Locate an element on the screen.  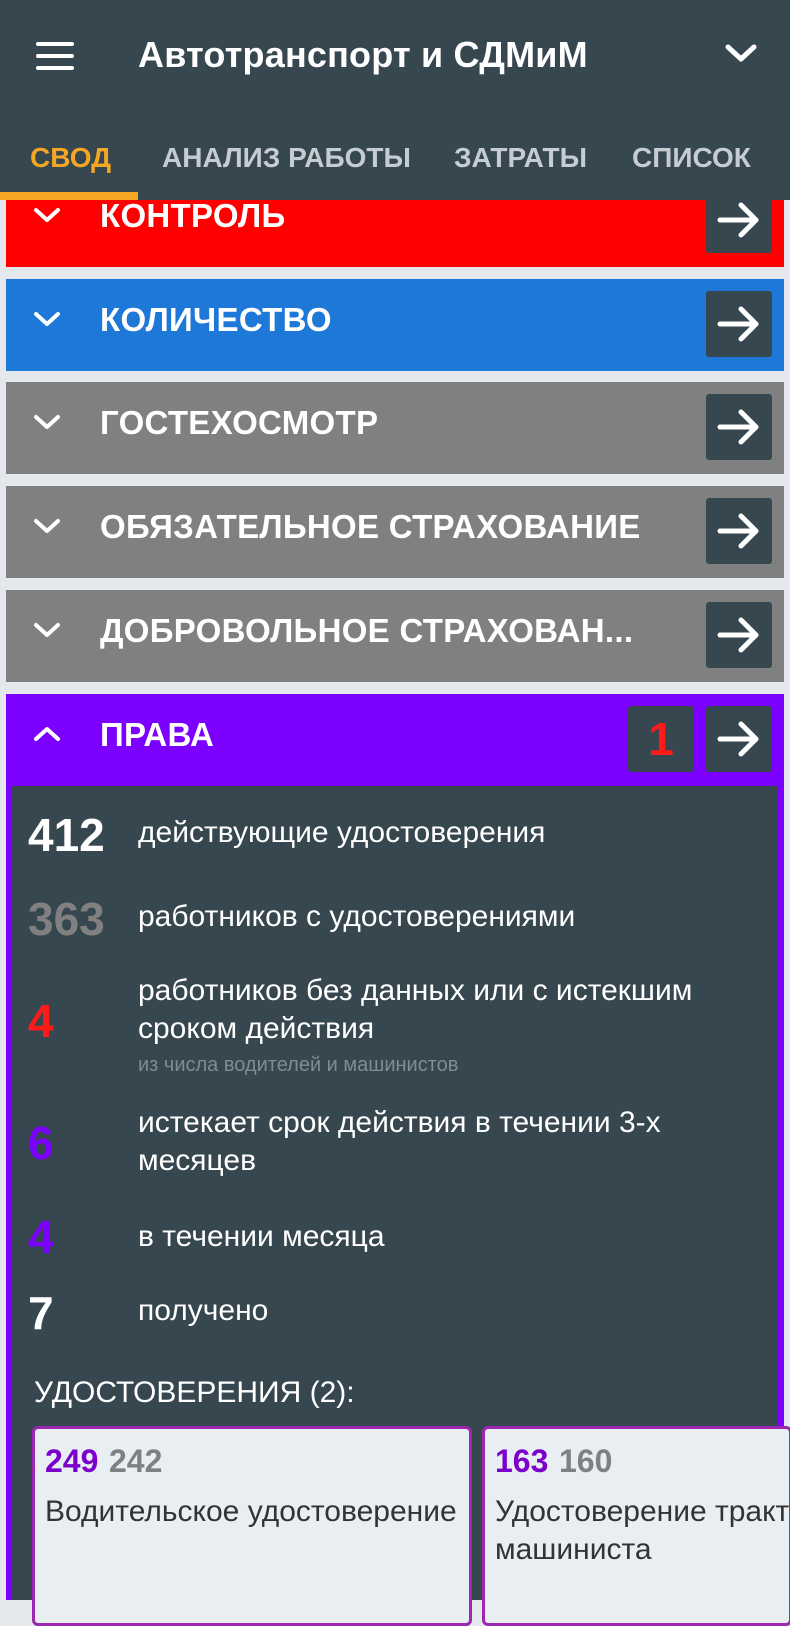
section-obyazatelnoe-strahovanie: ОБЯЗАТЕЛЬНОЕ СТРАХОВАНИЕ is located at coordinates (395, 532).